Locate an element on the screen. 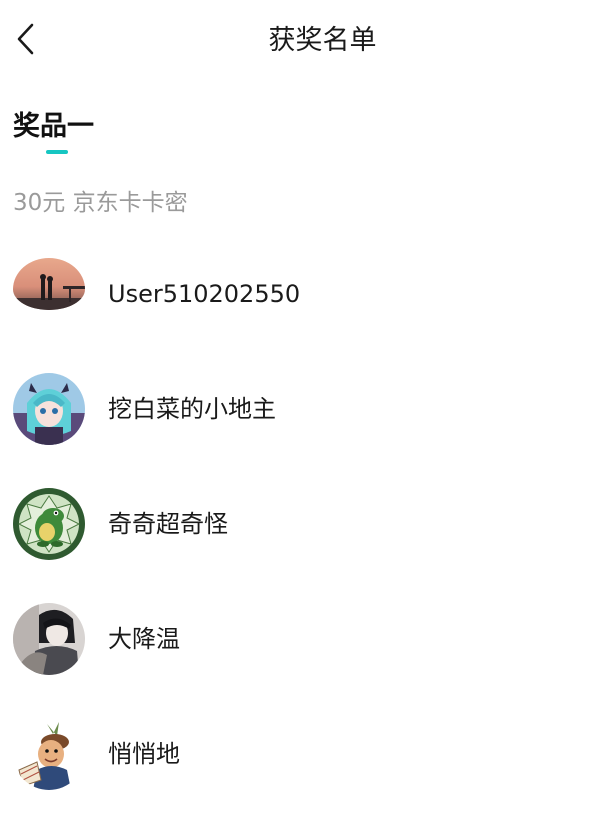 The width and height of the screenshot is (615, 833). active-tab-indicator is located at coordinates (57, 152).